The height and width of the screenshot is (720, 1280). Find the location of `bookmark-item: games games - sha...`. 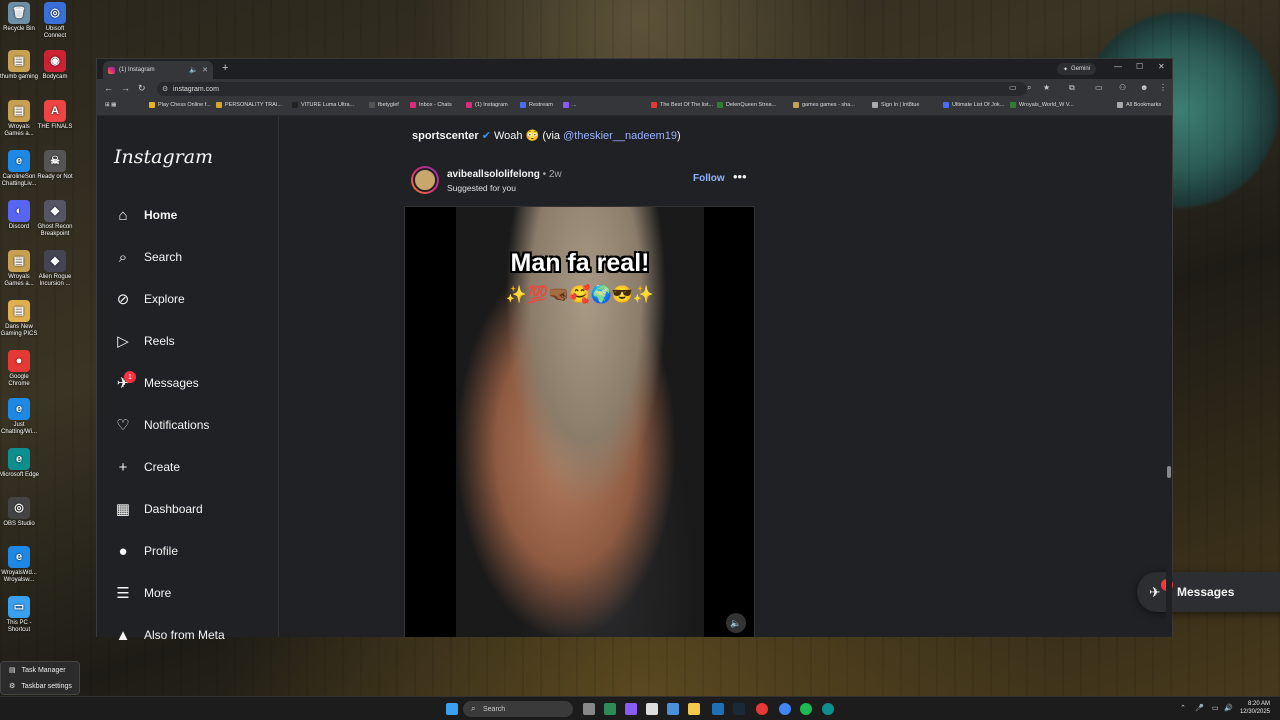

bookmark-item: games games - sha... is located at coordinates (824, 105).